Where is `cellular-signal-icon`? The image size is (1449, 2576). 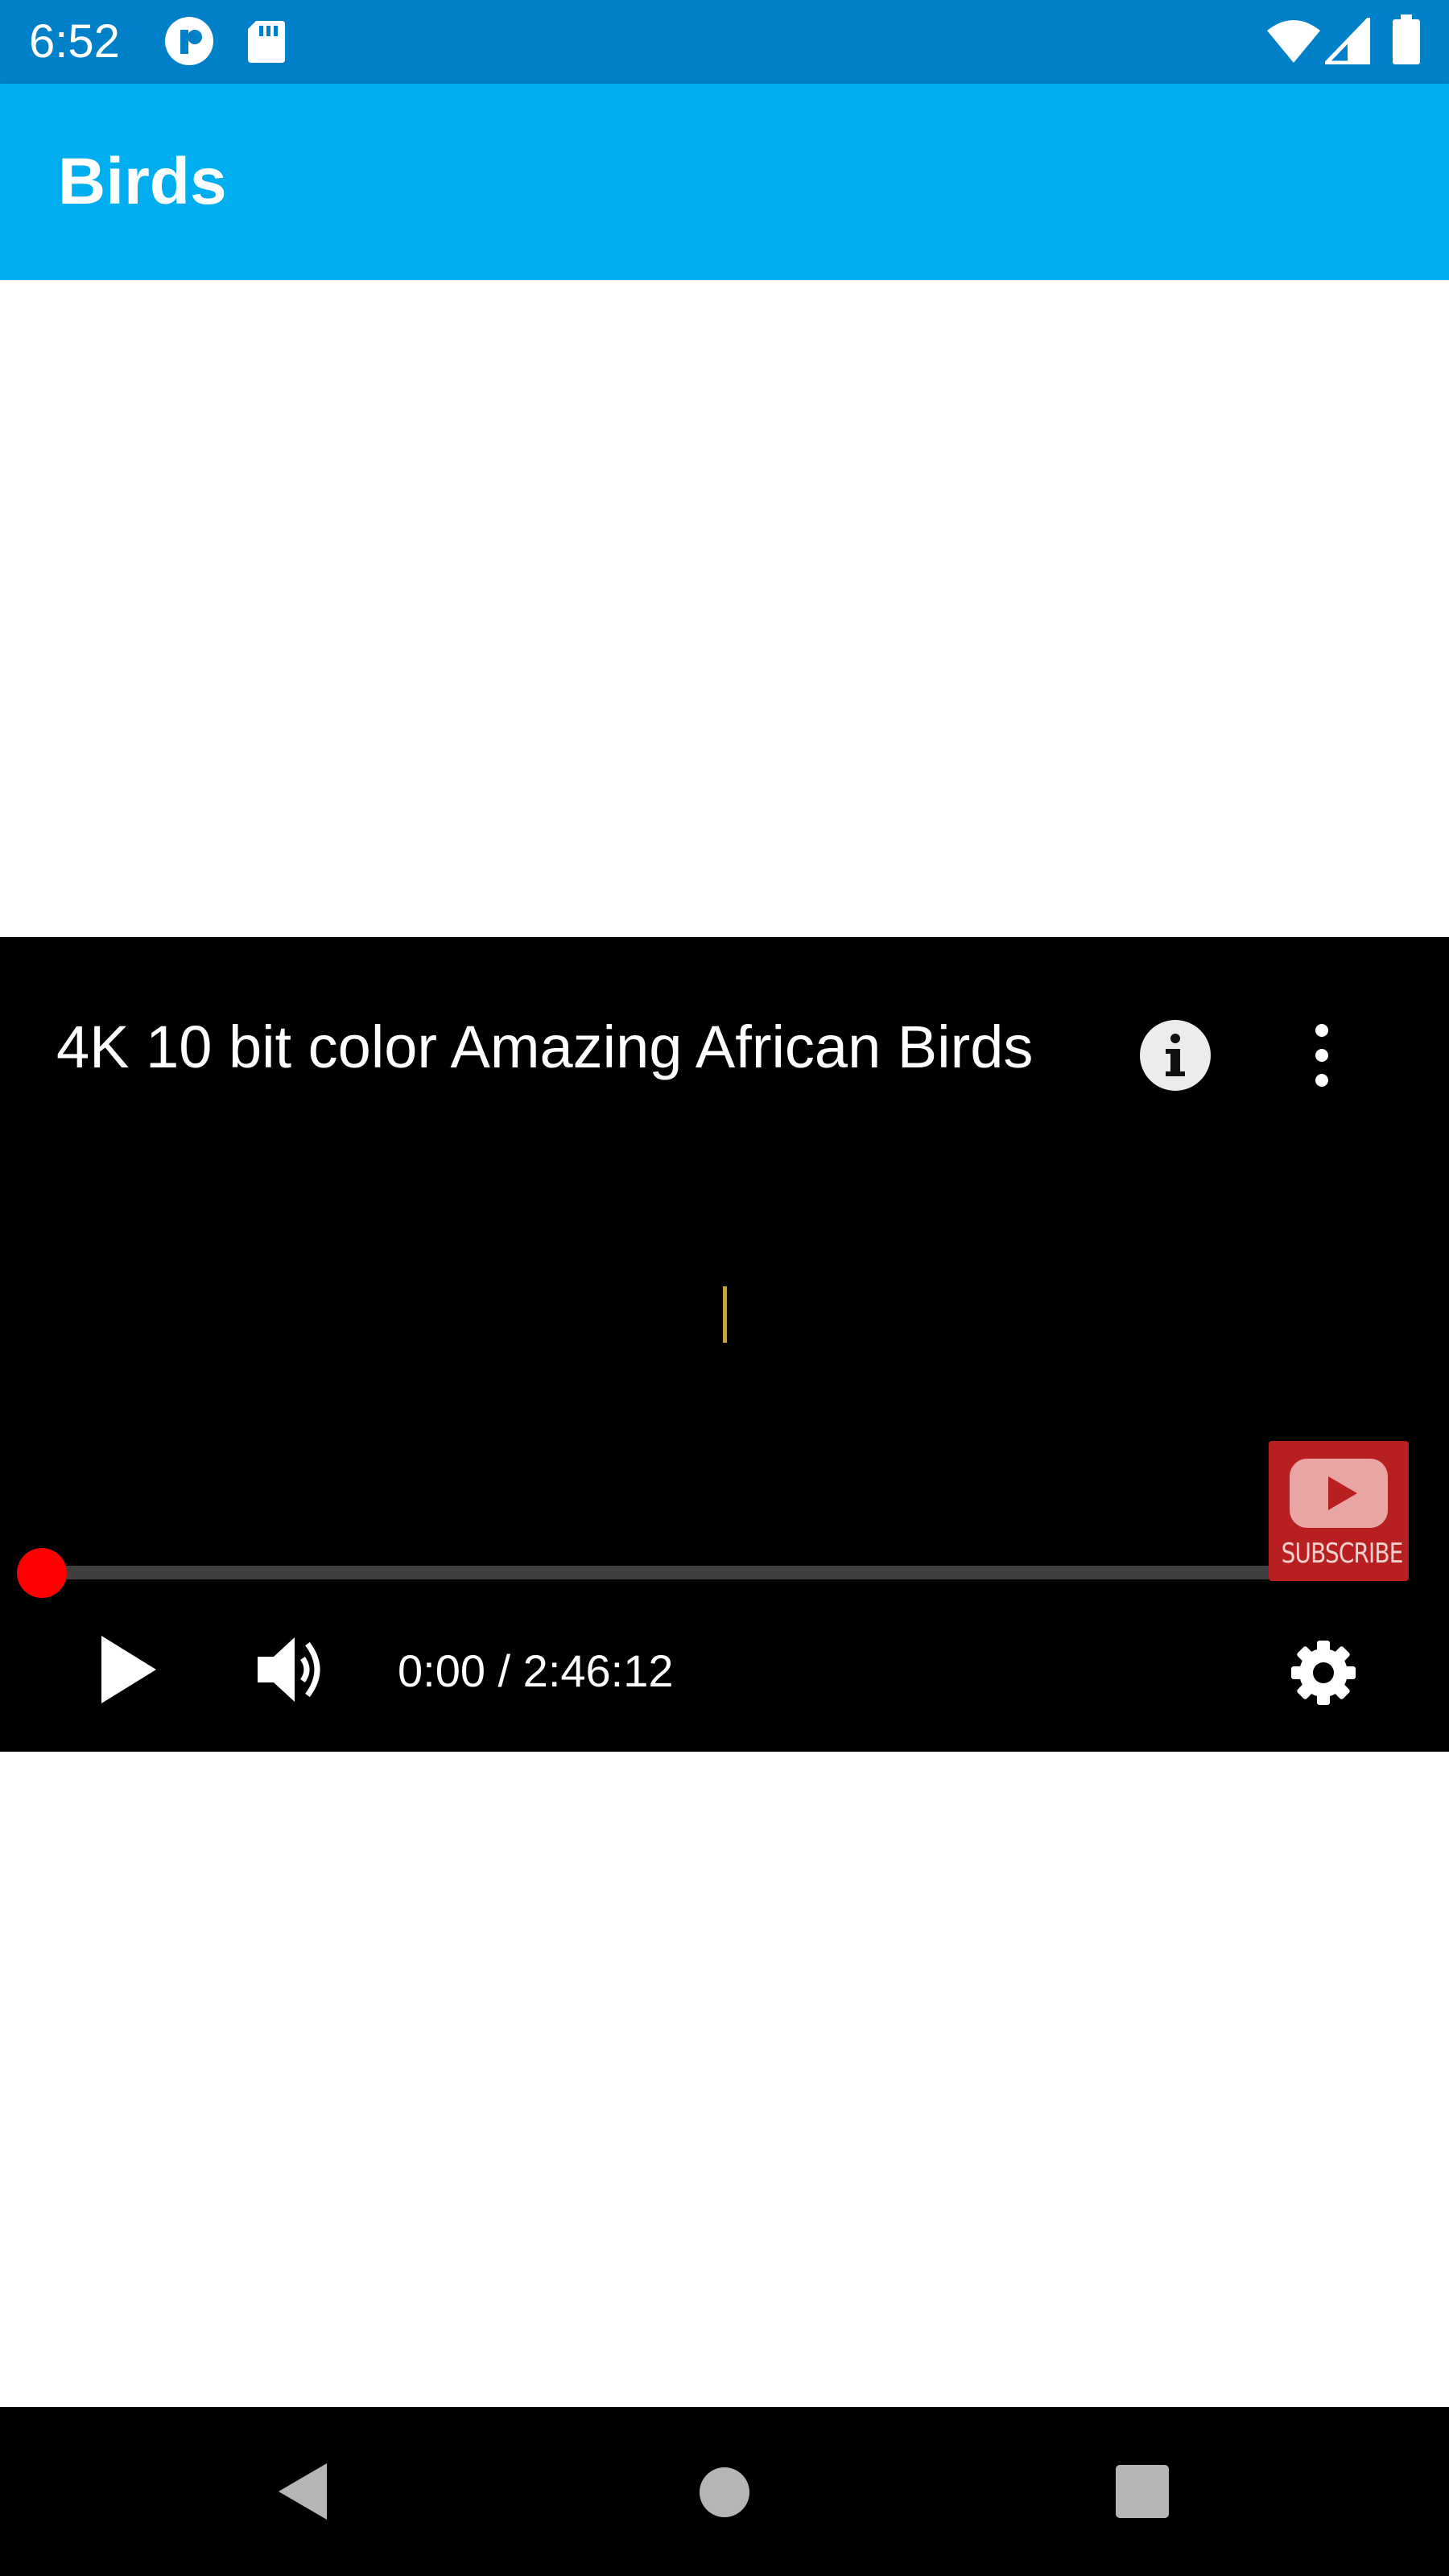 cellular-signal-icon is located at coordinates (1347, 41).